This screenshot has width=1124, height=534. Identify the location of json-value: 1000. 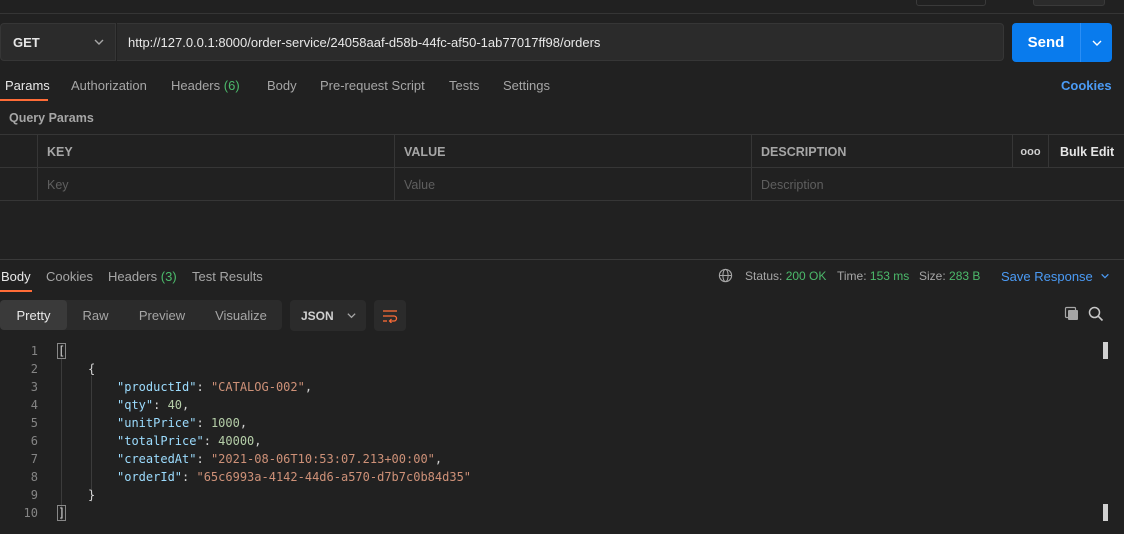
(225, 423).